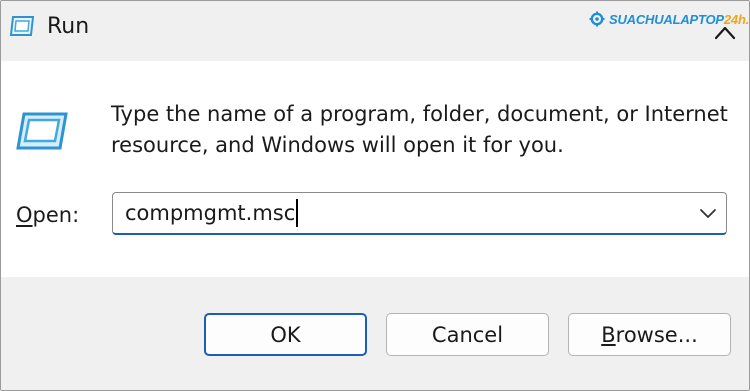 The height and width of the screenshot is (391, 750). I want to click on gear-icon, so click(597, 19).